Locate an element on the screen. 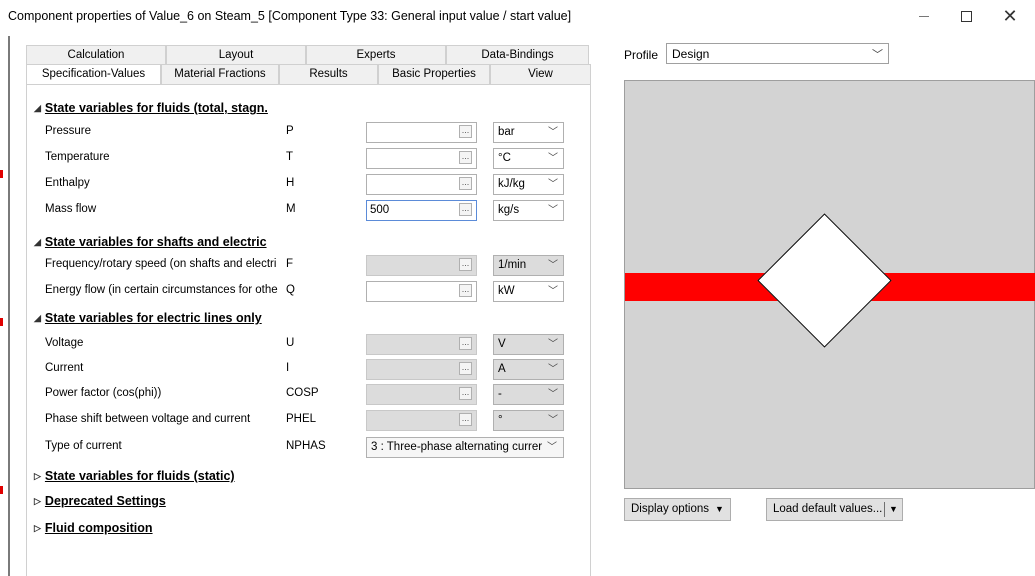 The image size is (1035, 576). energyflow-unit-select: kW ﹀ is located at coordinates (528, 291).